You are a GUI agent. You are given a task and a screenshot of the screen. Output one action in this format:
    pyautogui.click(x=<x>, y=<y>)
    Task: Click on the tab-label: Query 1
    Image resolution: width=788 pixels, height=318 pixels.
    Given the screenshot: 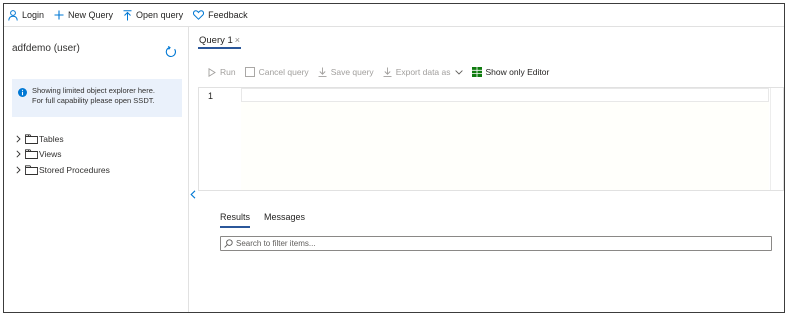 What is the action you would take?
    pyautogui.click(x=216, y=40)
    